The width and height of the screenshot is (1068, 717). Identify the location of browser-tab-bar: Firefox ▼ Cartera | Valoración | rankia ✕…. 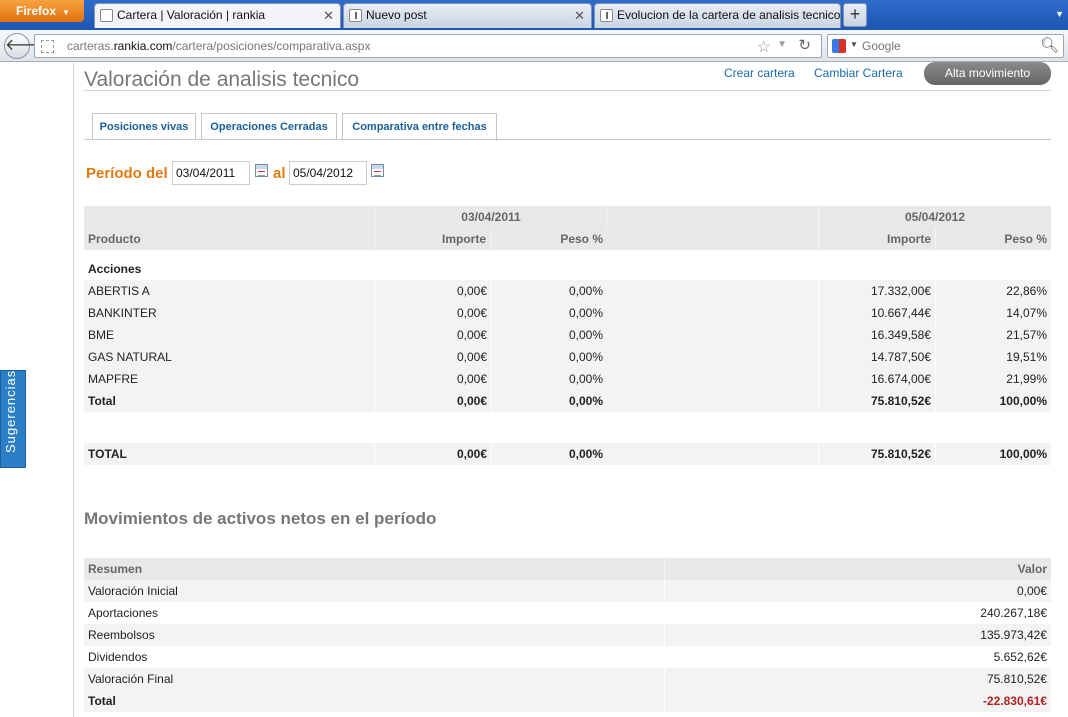
(534, 15).